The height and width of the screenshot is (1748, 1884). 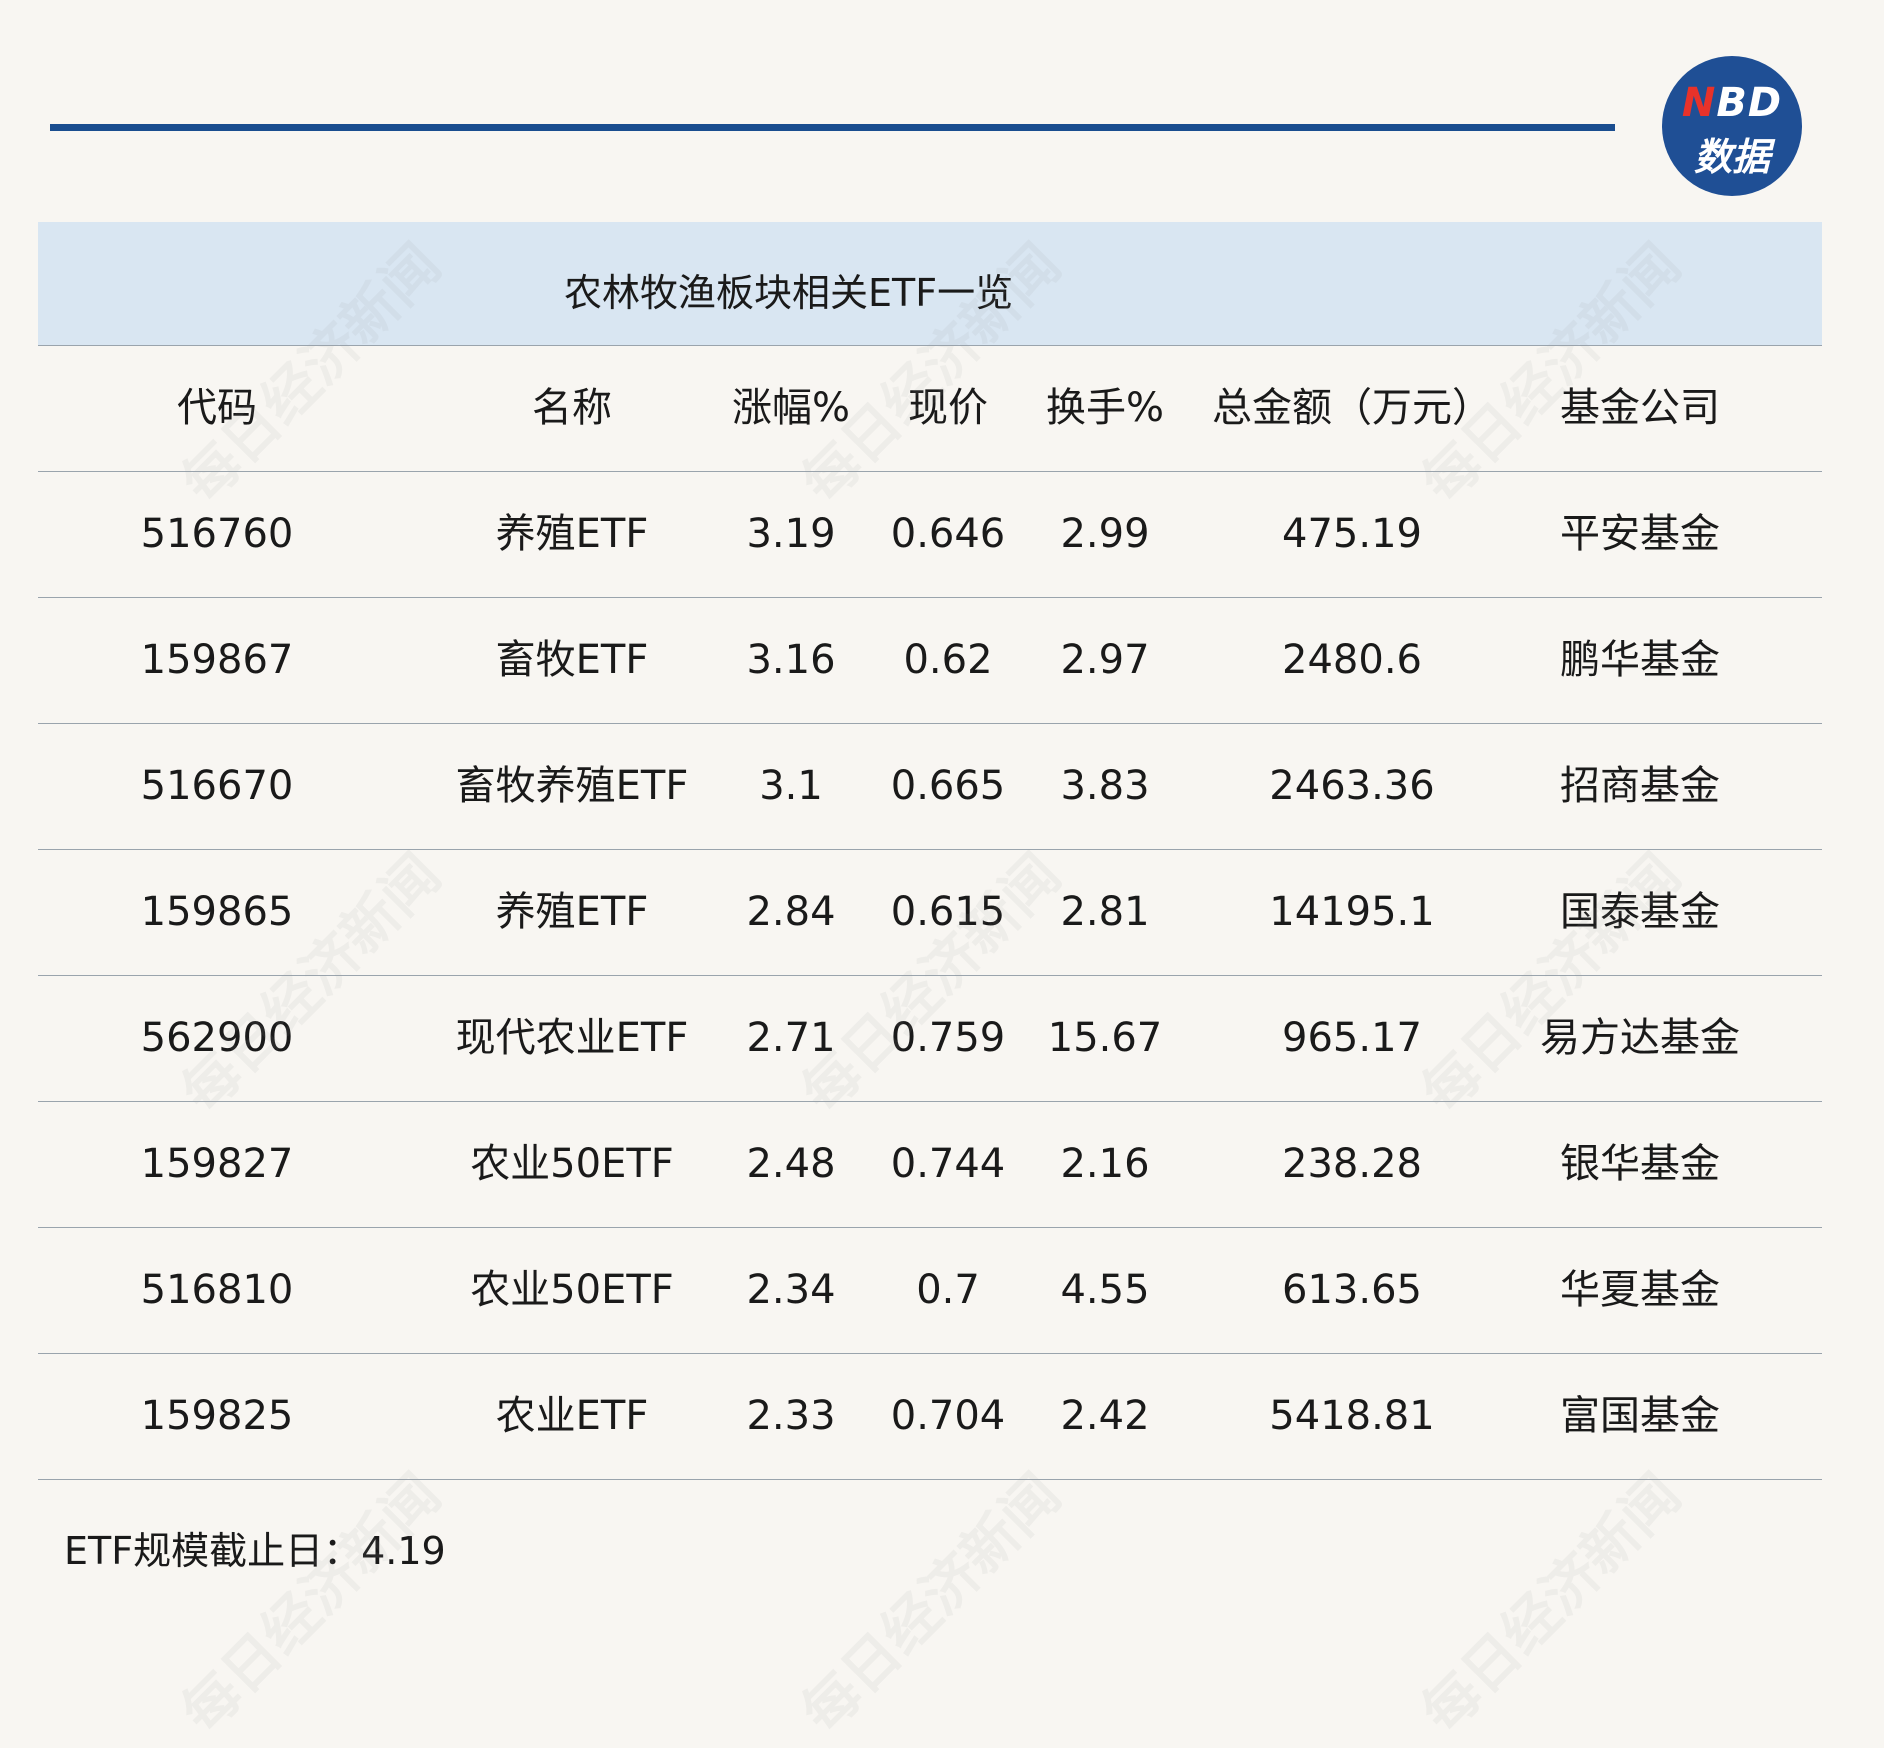 I want to click on header-turnover-pct: 换手%, so click(x=1105, y=408).